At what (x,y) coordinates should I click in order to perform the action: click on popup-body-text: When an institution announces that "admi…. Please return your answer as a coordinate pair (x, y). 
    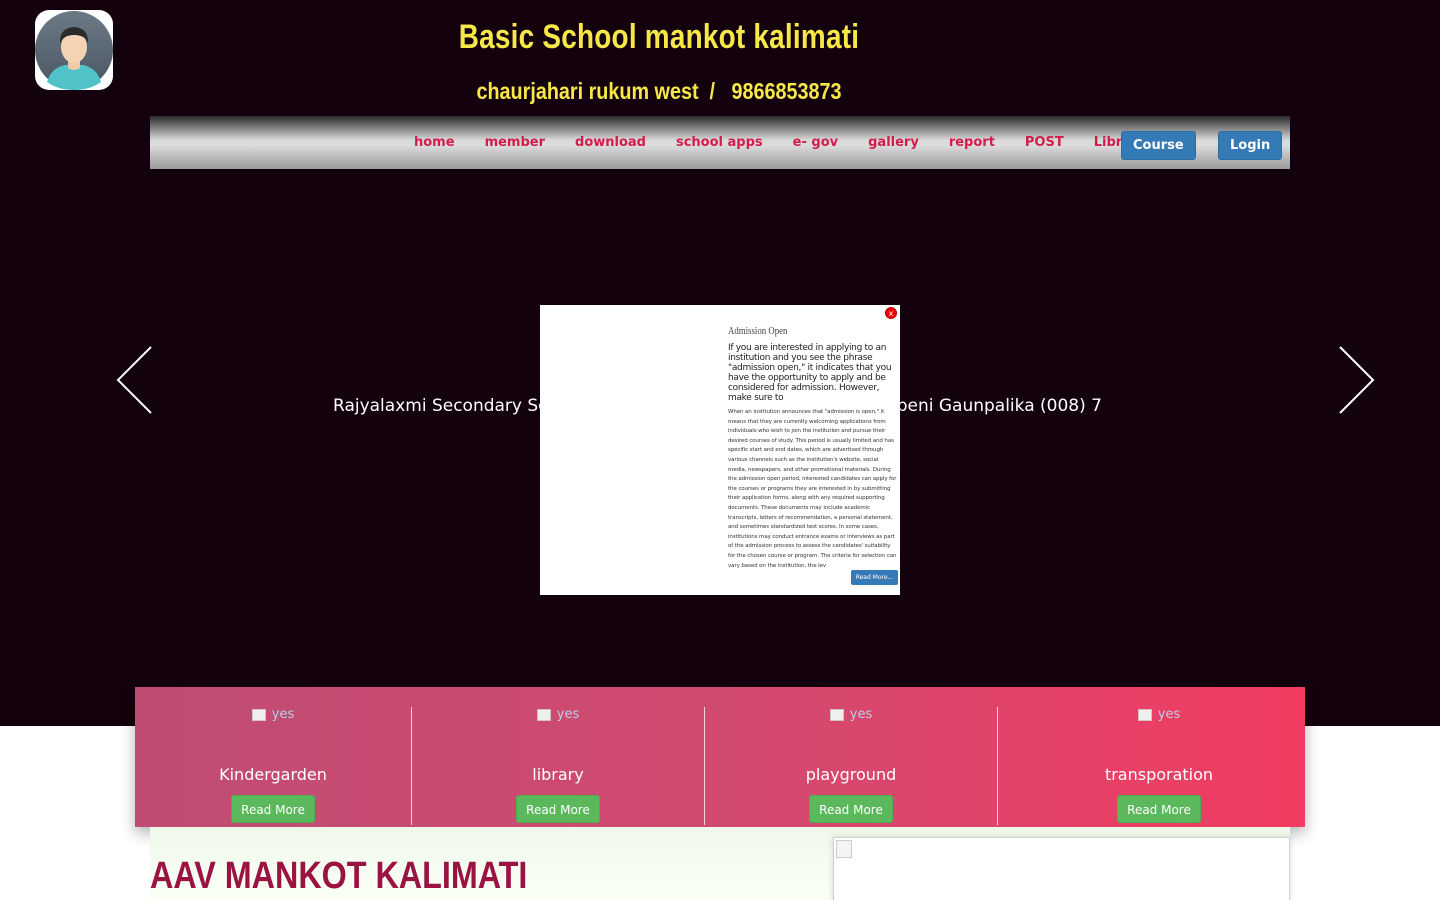
    Looking at the image, I should click on (812, 489).